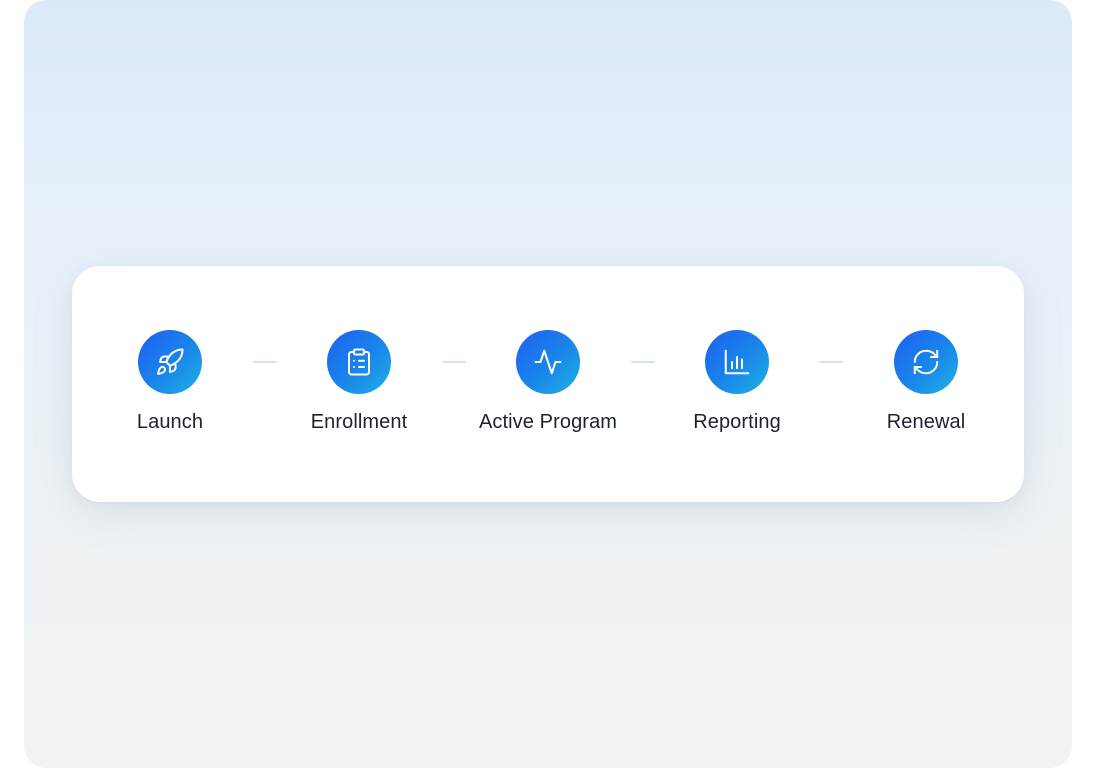 The width and height of the screenshot is (1096, 768). Describe the element at coordinates (737, 422) in the screenshot. I see `step-label: Reporting` at that location.